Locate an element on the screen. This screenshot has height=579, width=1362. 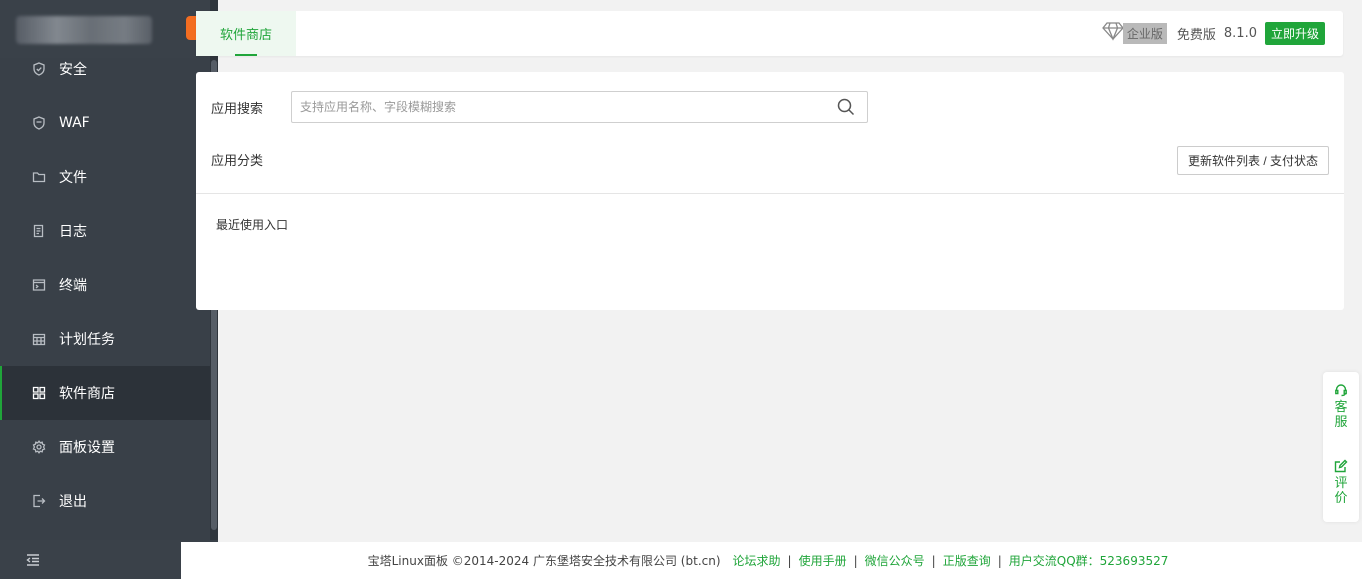
recent-entries-label: 最近使用入口 is located at coordinates (252, 225).